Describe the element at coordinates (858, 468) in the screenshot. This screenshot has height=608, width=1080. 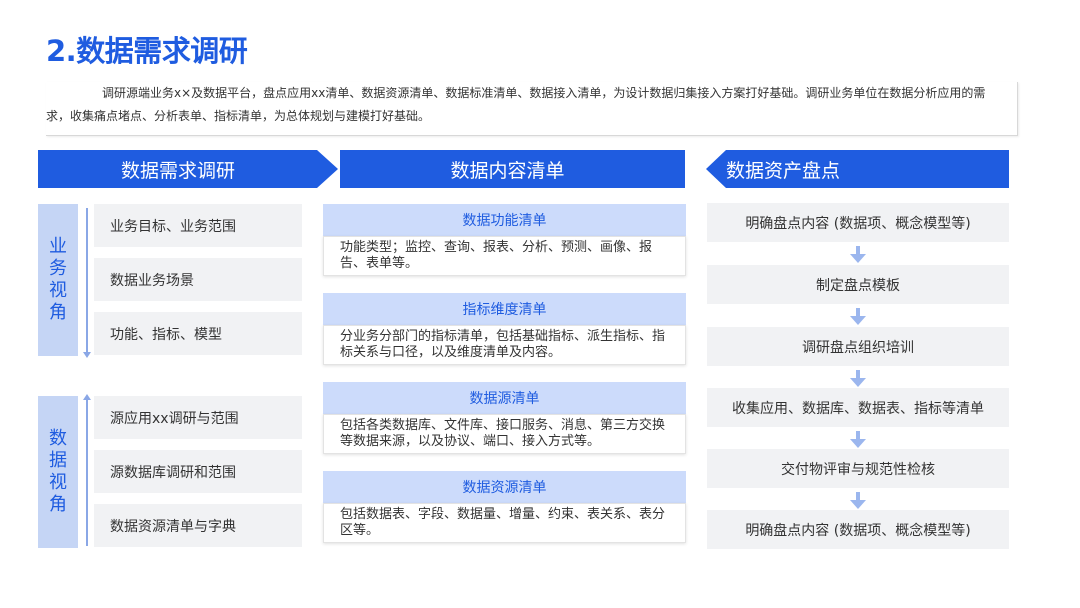
I see `asset-step: 交付物评审与规范性检核` at that location.